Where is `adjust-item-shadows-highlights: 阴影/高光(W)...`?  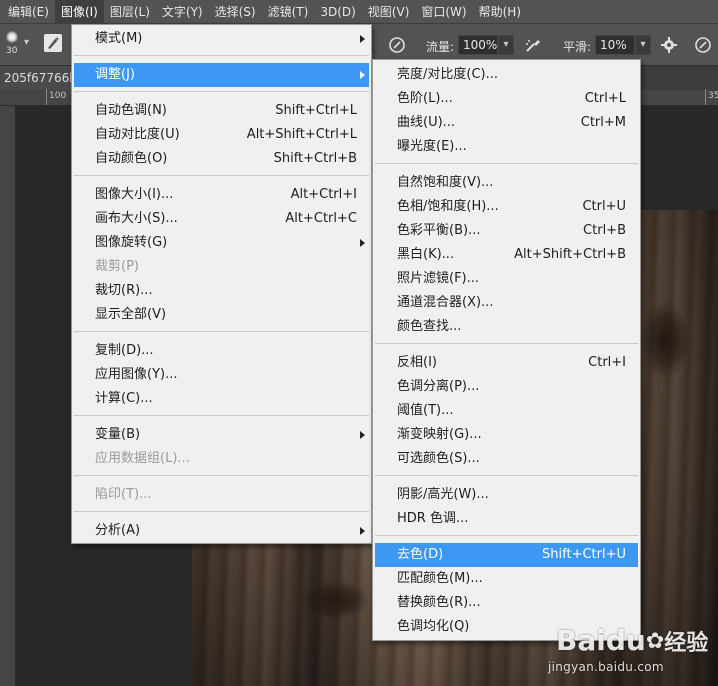
adjust-item-shadows-highlights: 阴影/高光(W)... is located at coordinates (506, 495).